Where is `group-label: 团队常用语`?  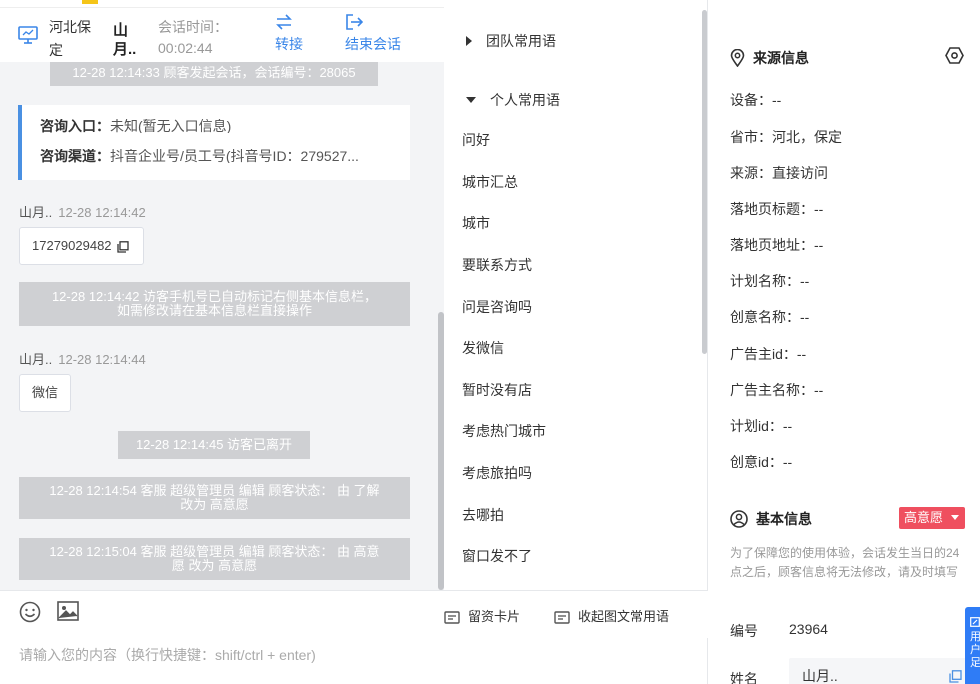
group-label: 团队常用语 is located at coordinates (521, 41).